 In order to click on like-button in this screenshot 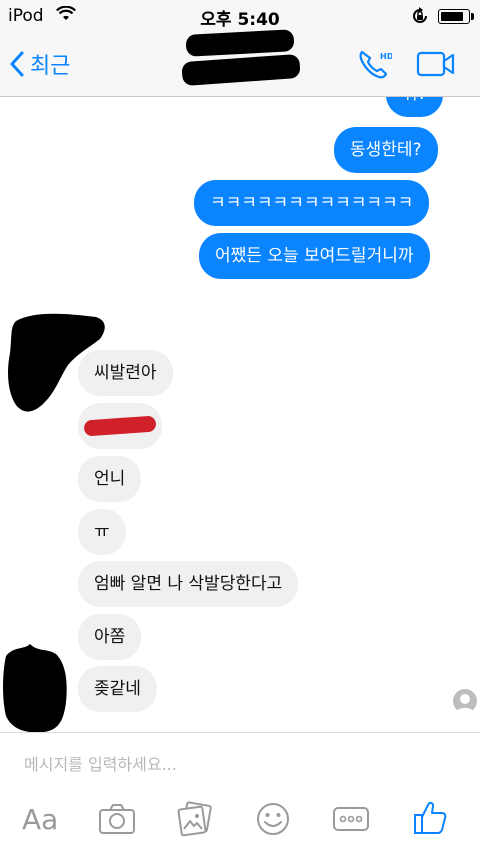, I will do `click(430, 821)`.